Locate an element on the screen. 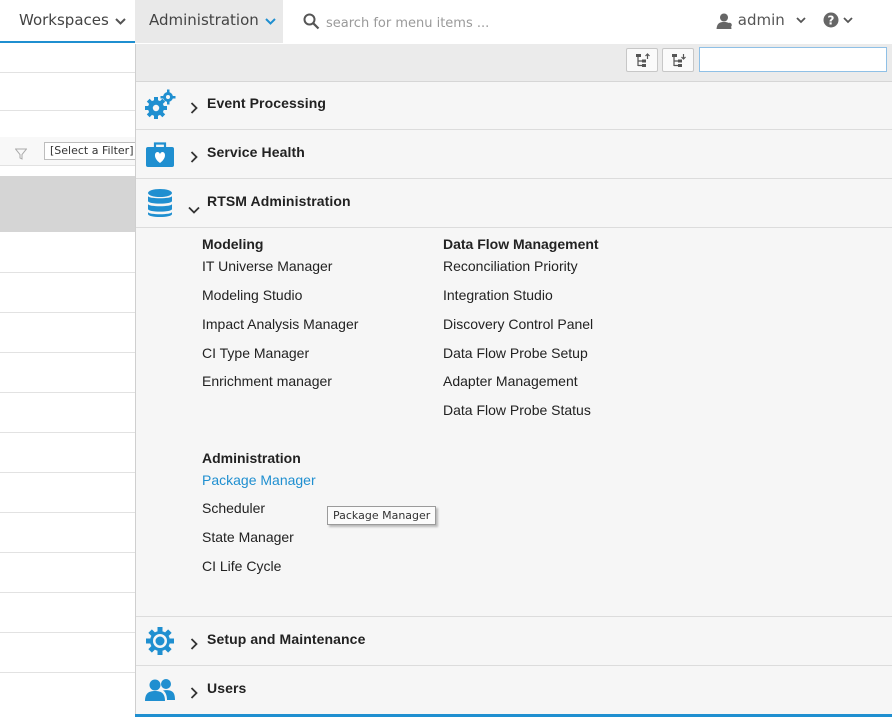 The height and width of the screenshot is (717, 892). group-title-administration: Administration is located at coordinates (251, 458).